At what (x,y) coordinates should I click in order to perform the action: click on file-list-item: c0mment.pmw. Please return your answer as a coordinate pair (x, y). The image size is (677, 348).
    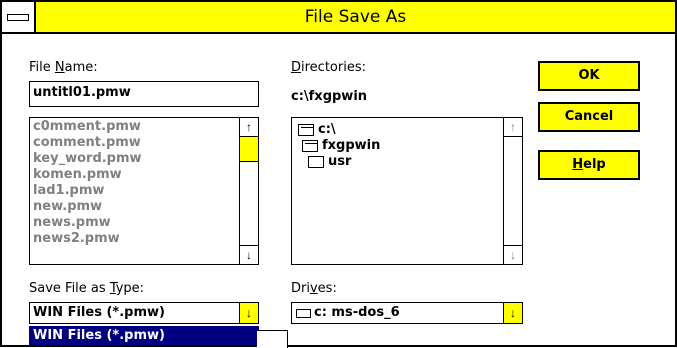
    Looking at the image, I should click on (144, 127).